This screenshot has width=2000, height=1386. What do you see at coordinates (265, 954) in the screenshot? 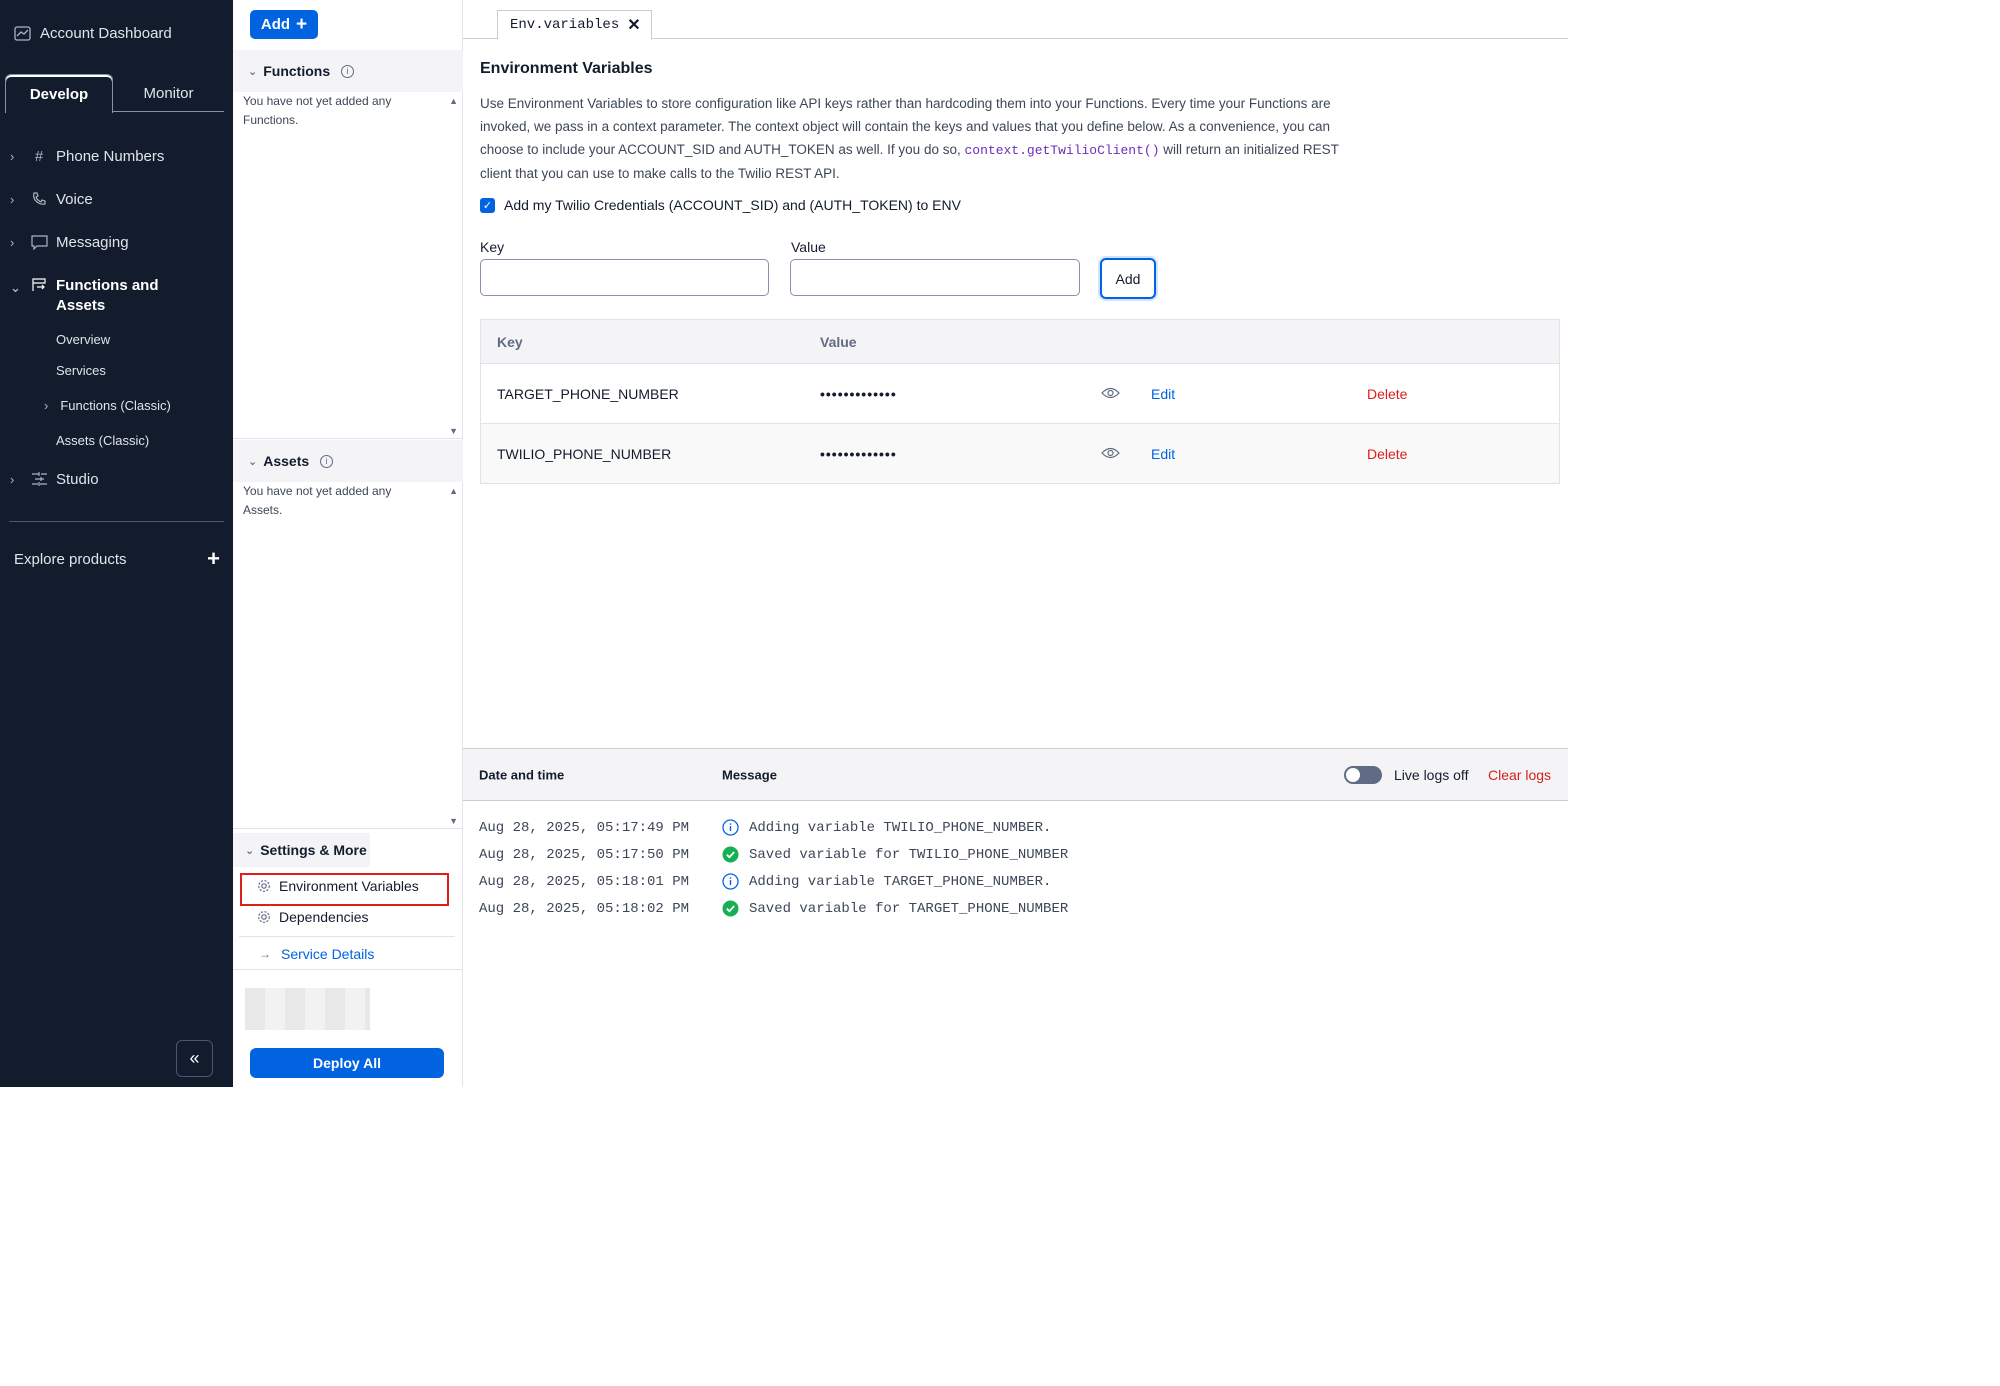
I see `arrow-right-icon: →` at bounding box center [265, 954].